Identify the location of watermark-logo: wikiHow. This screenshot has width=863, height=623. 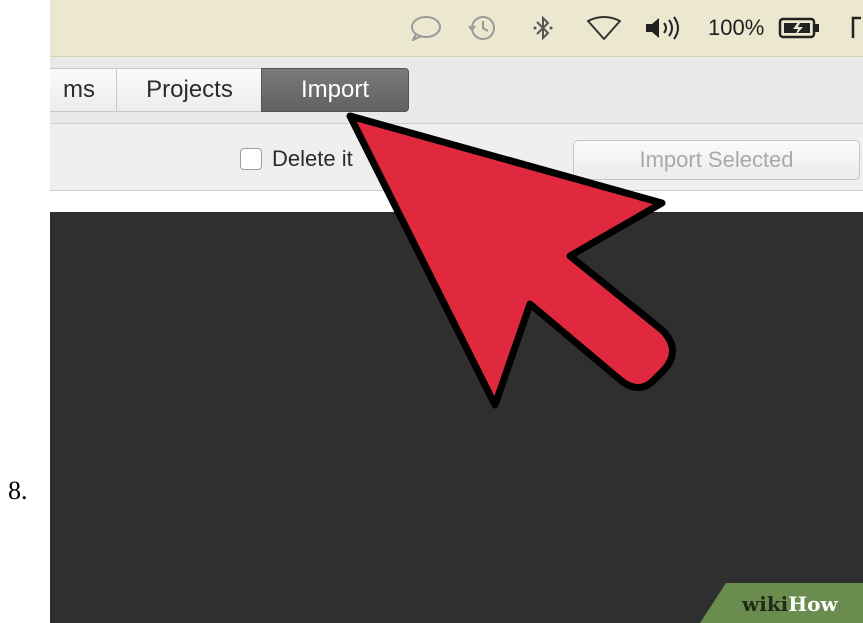
(790, 604).